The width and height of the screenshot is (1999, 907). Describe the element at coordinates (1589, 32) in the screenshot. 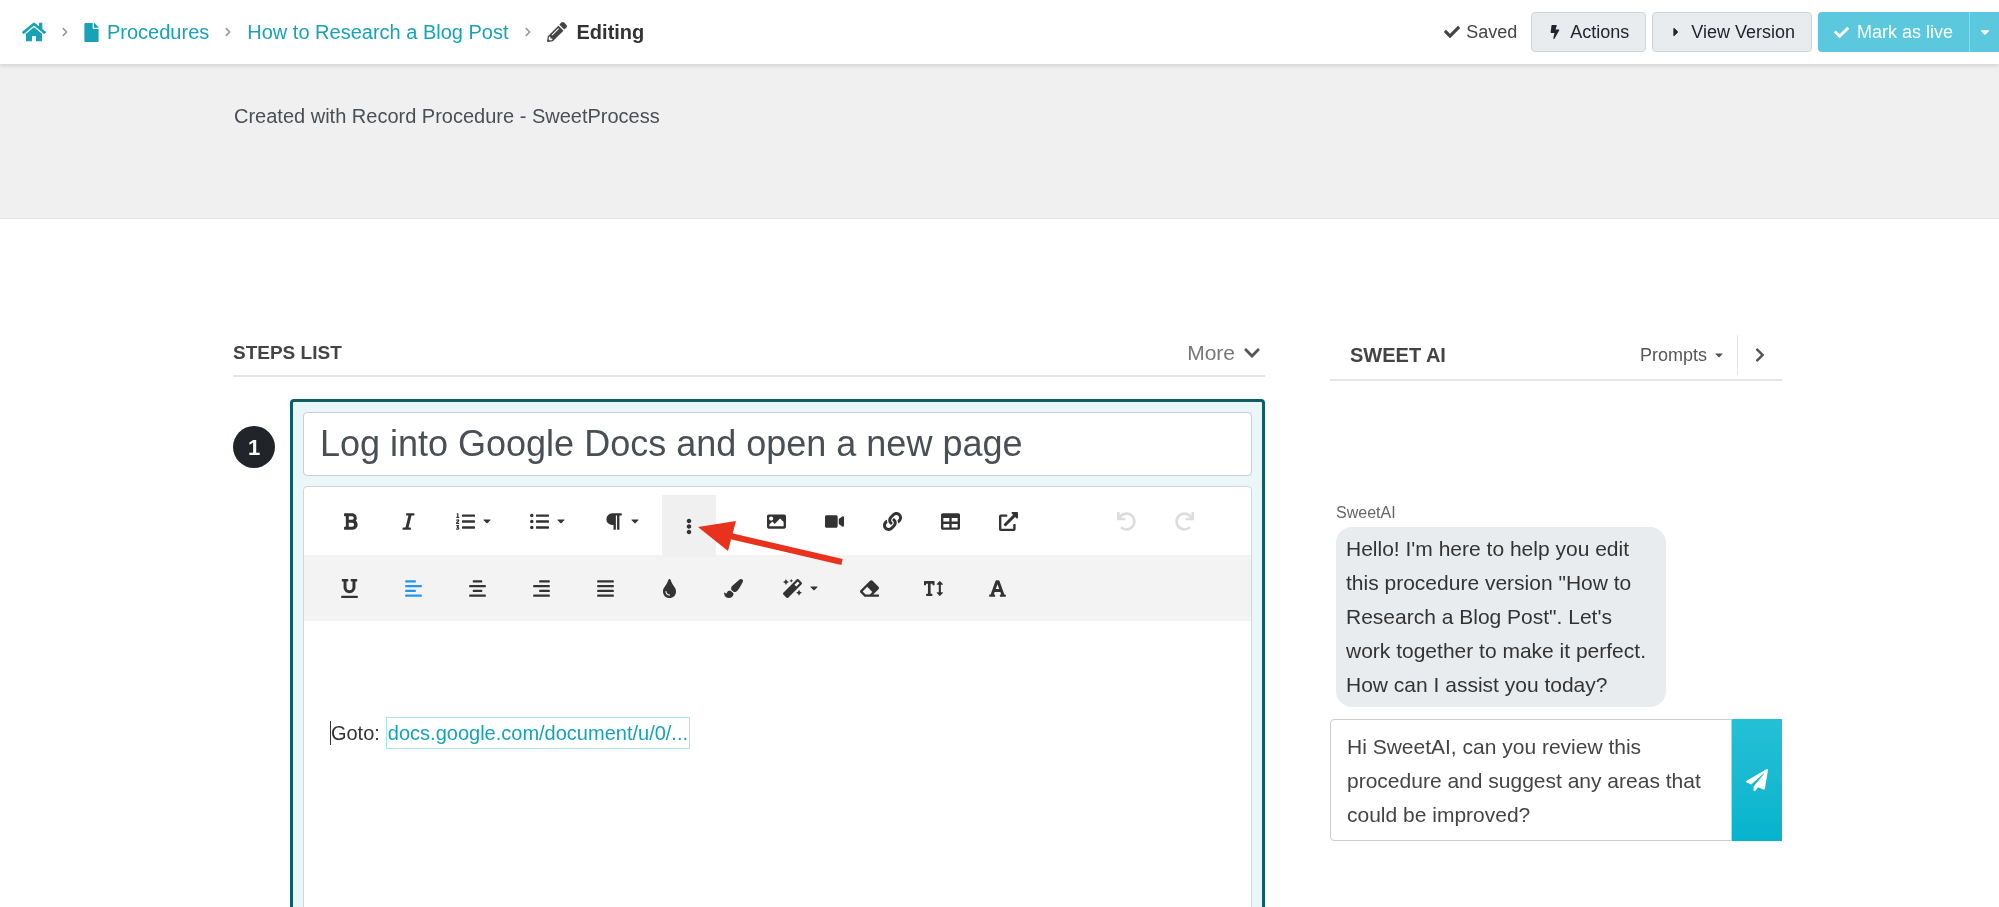

I see `actions-button: Actions` at that location.